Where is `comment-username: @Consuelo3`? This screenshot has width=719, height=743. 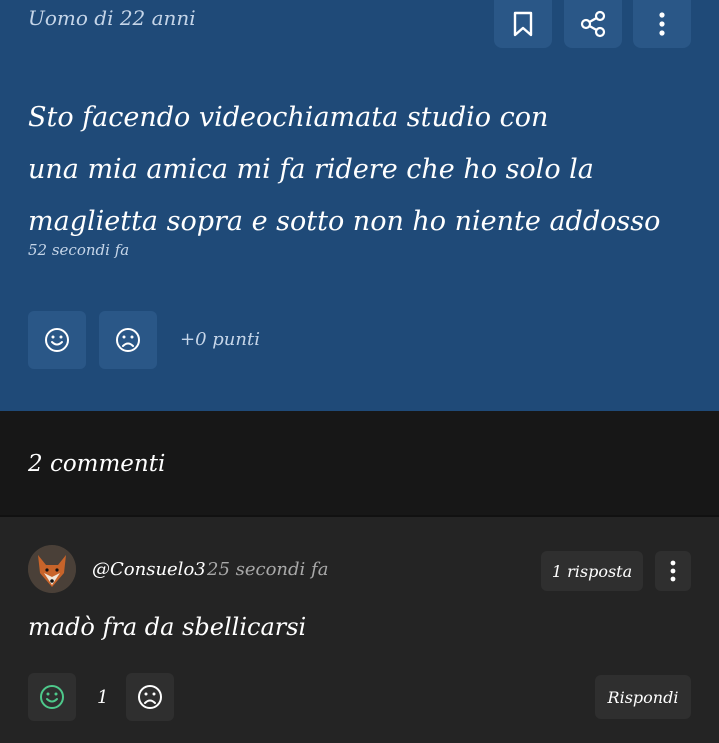 comment-username: @Consuelo3 is located at coordinates (149, 569).